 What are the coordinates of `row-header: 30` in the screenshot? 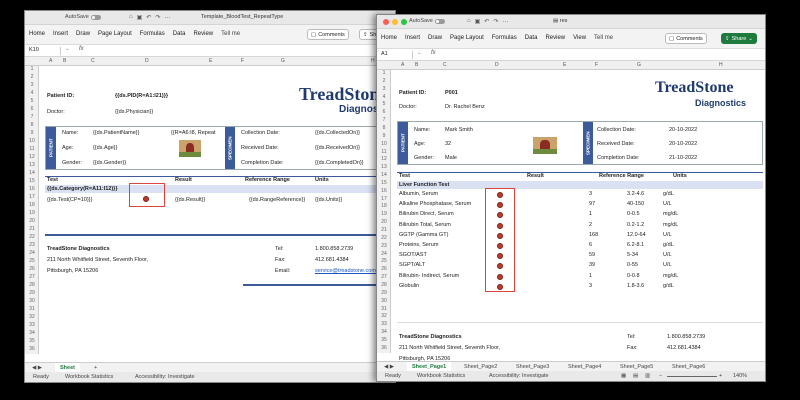 It's located at (32, 301).